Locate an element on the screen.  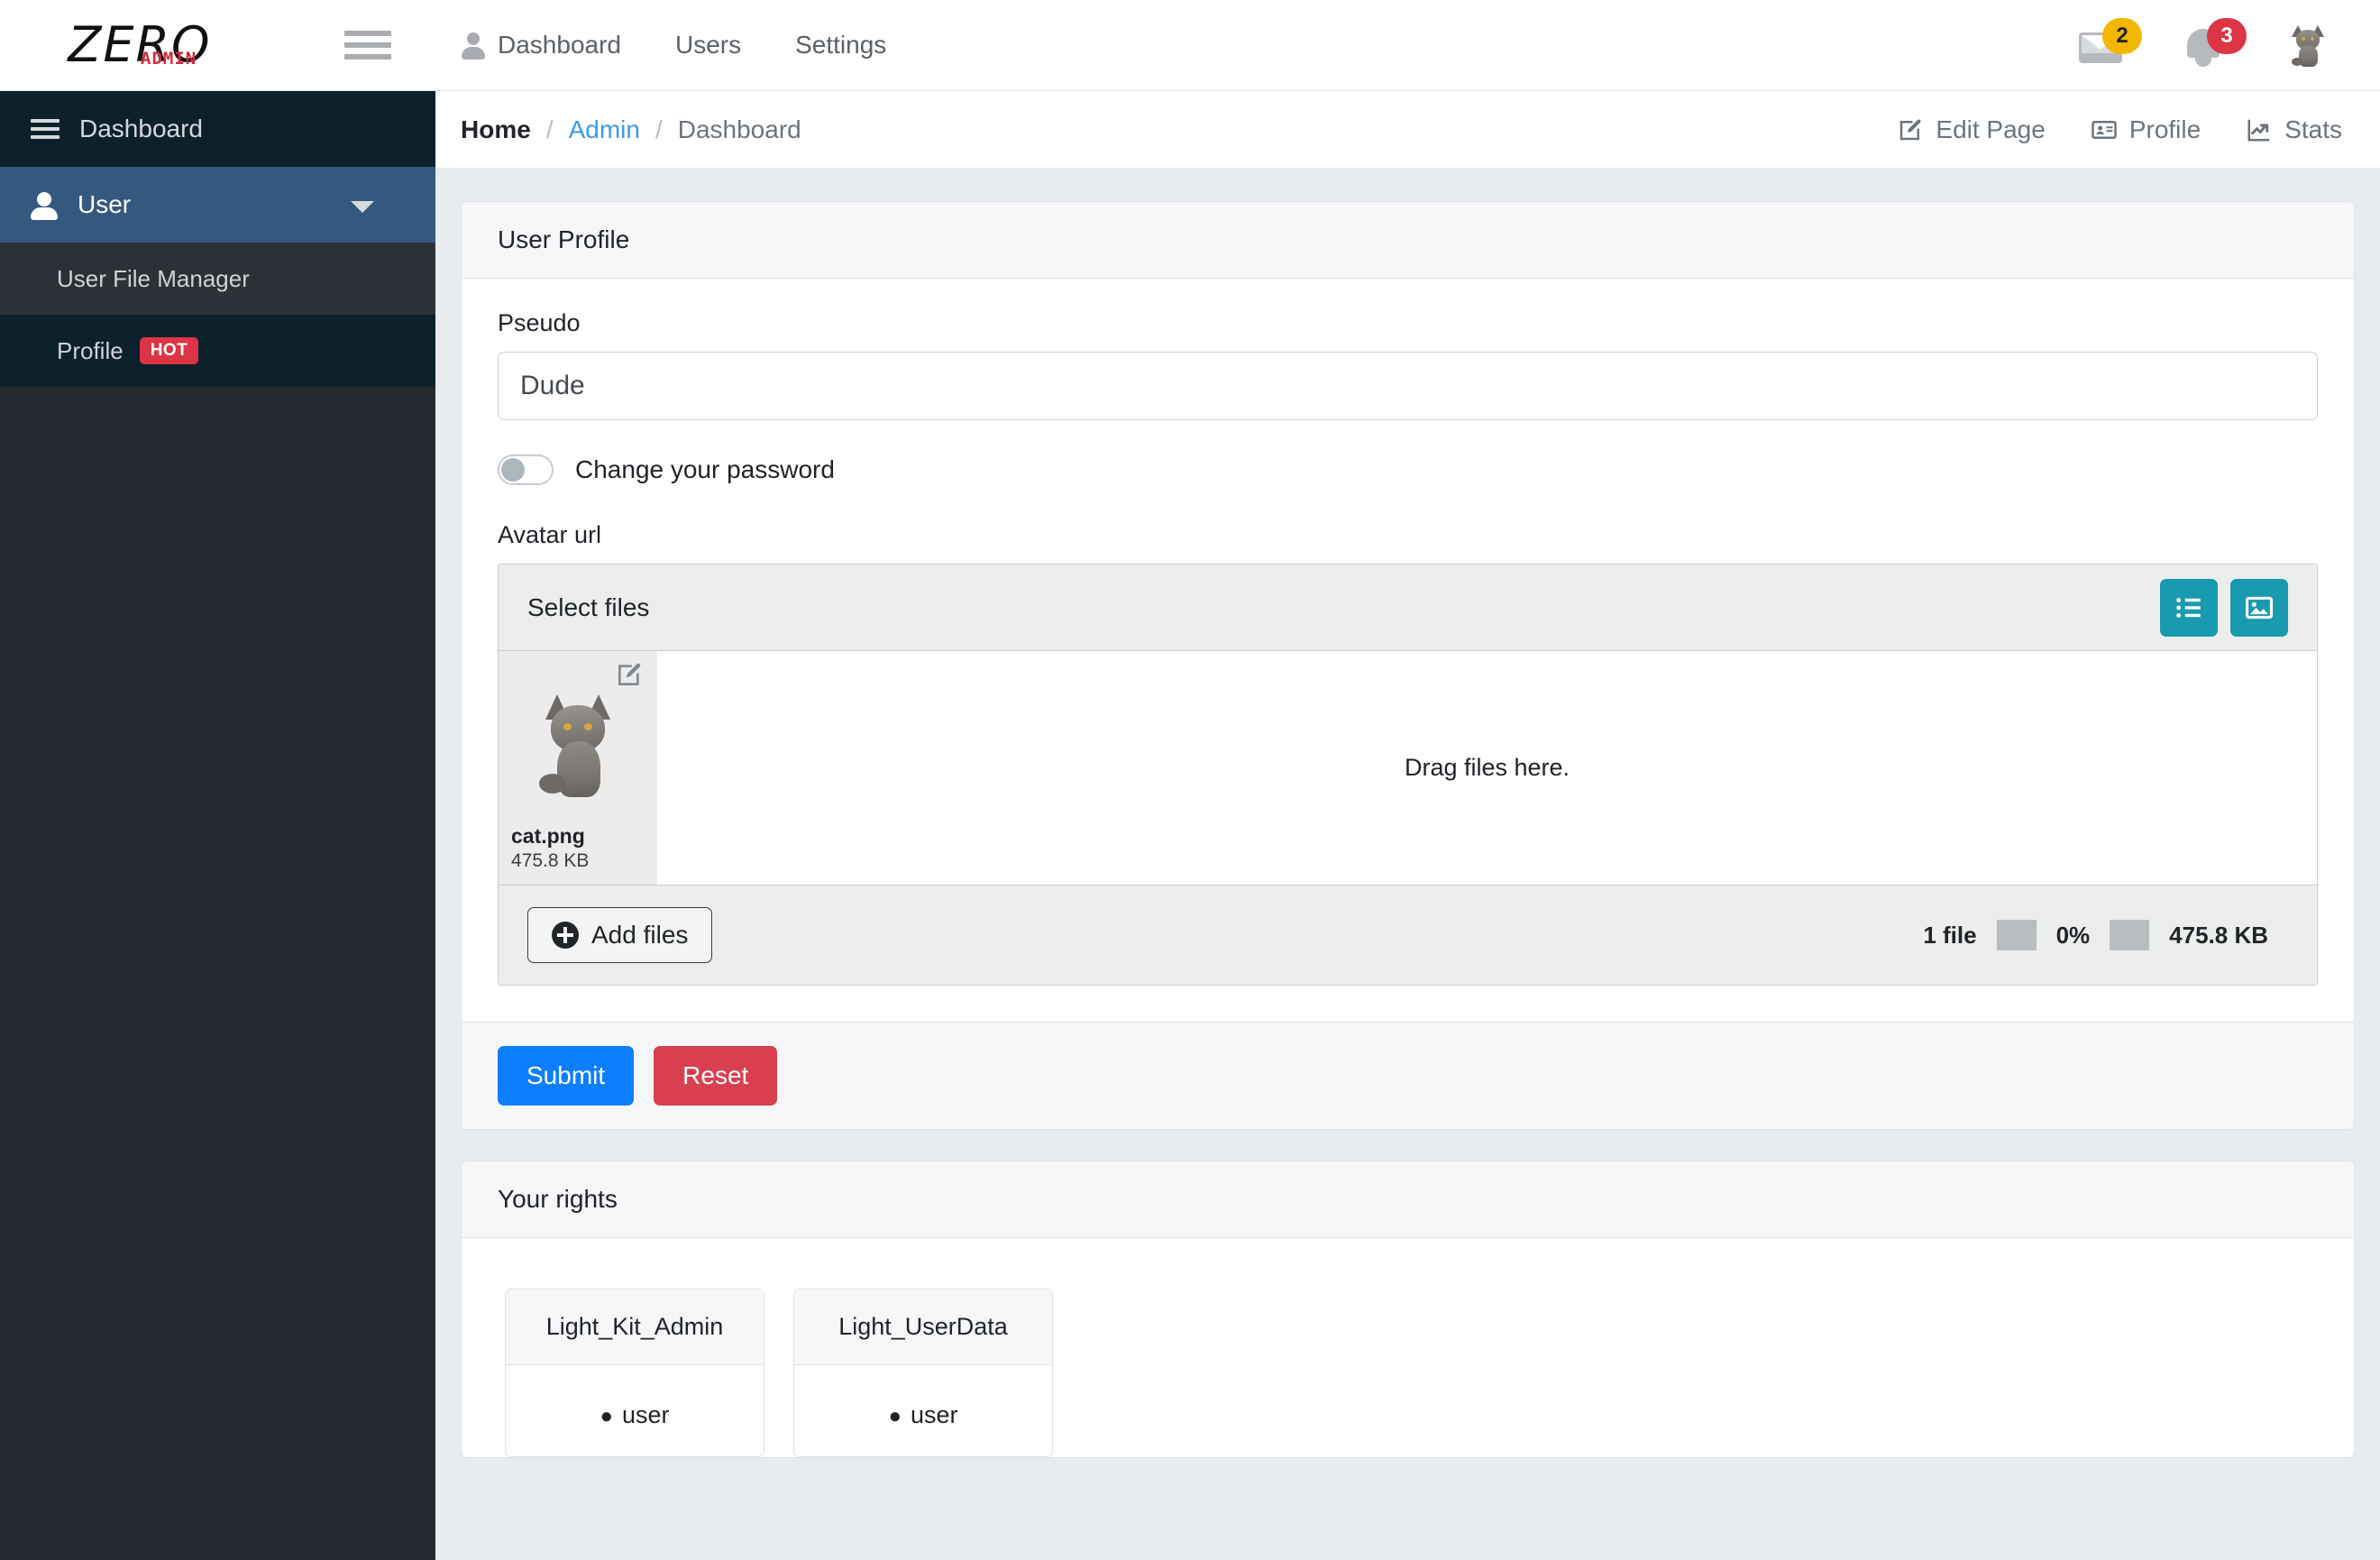
file-item: cat.png 475.8 KB is located at coordinates (578, 768).